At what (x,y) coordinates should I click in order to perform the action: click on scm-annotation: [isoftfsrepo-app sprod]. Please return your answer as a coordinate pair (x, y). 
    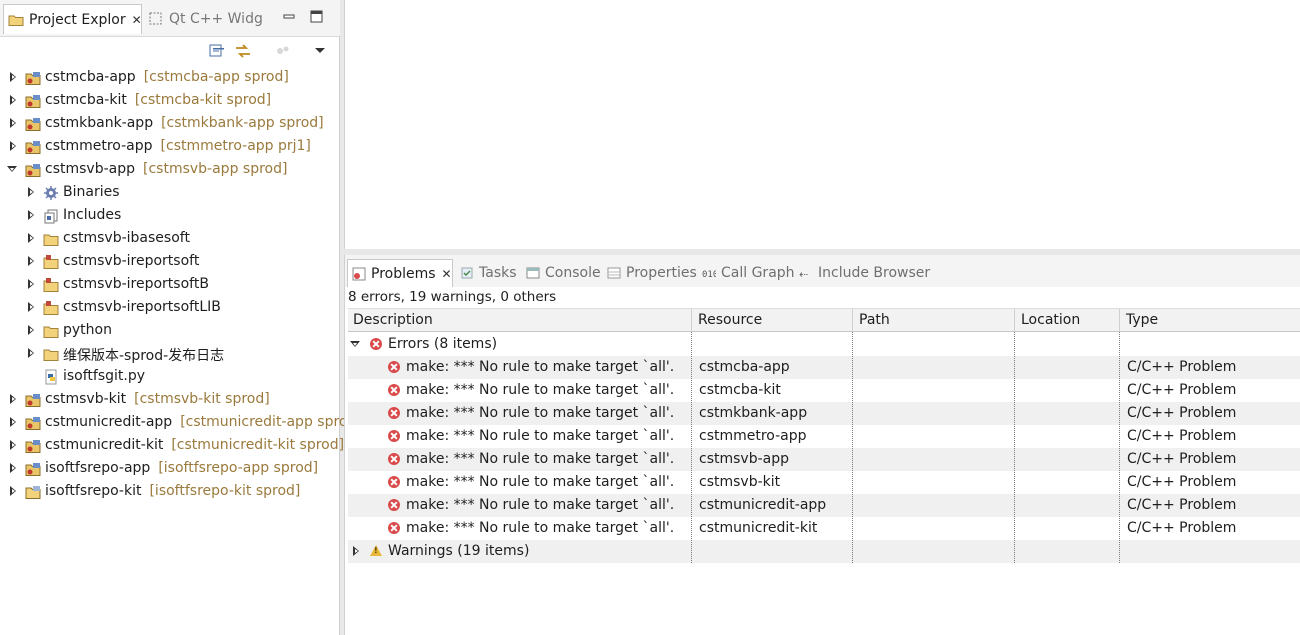
    Looking at the image, I should click on (238, 468).